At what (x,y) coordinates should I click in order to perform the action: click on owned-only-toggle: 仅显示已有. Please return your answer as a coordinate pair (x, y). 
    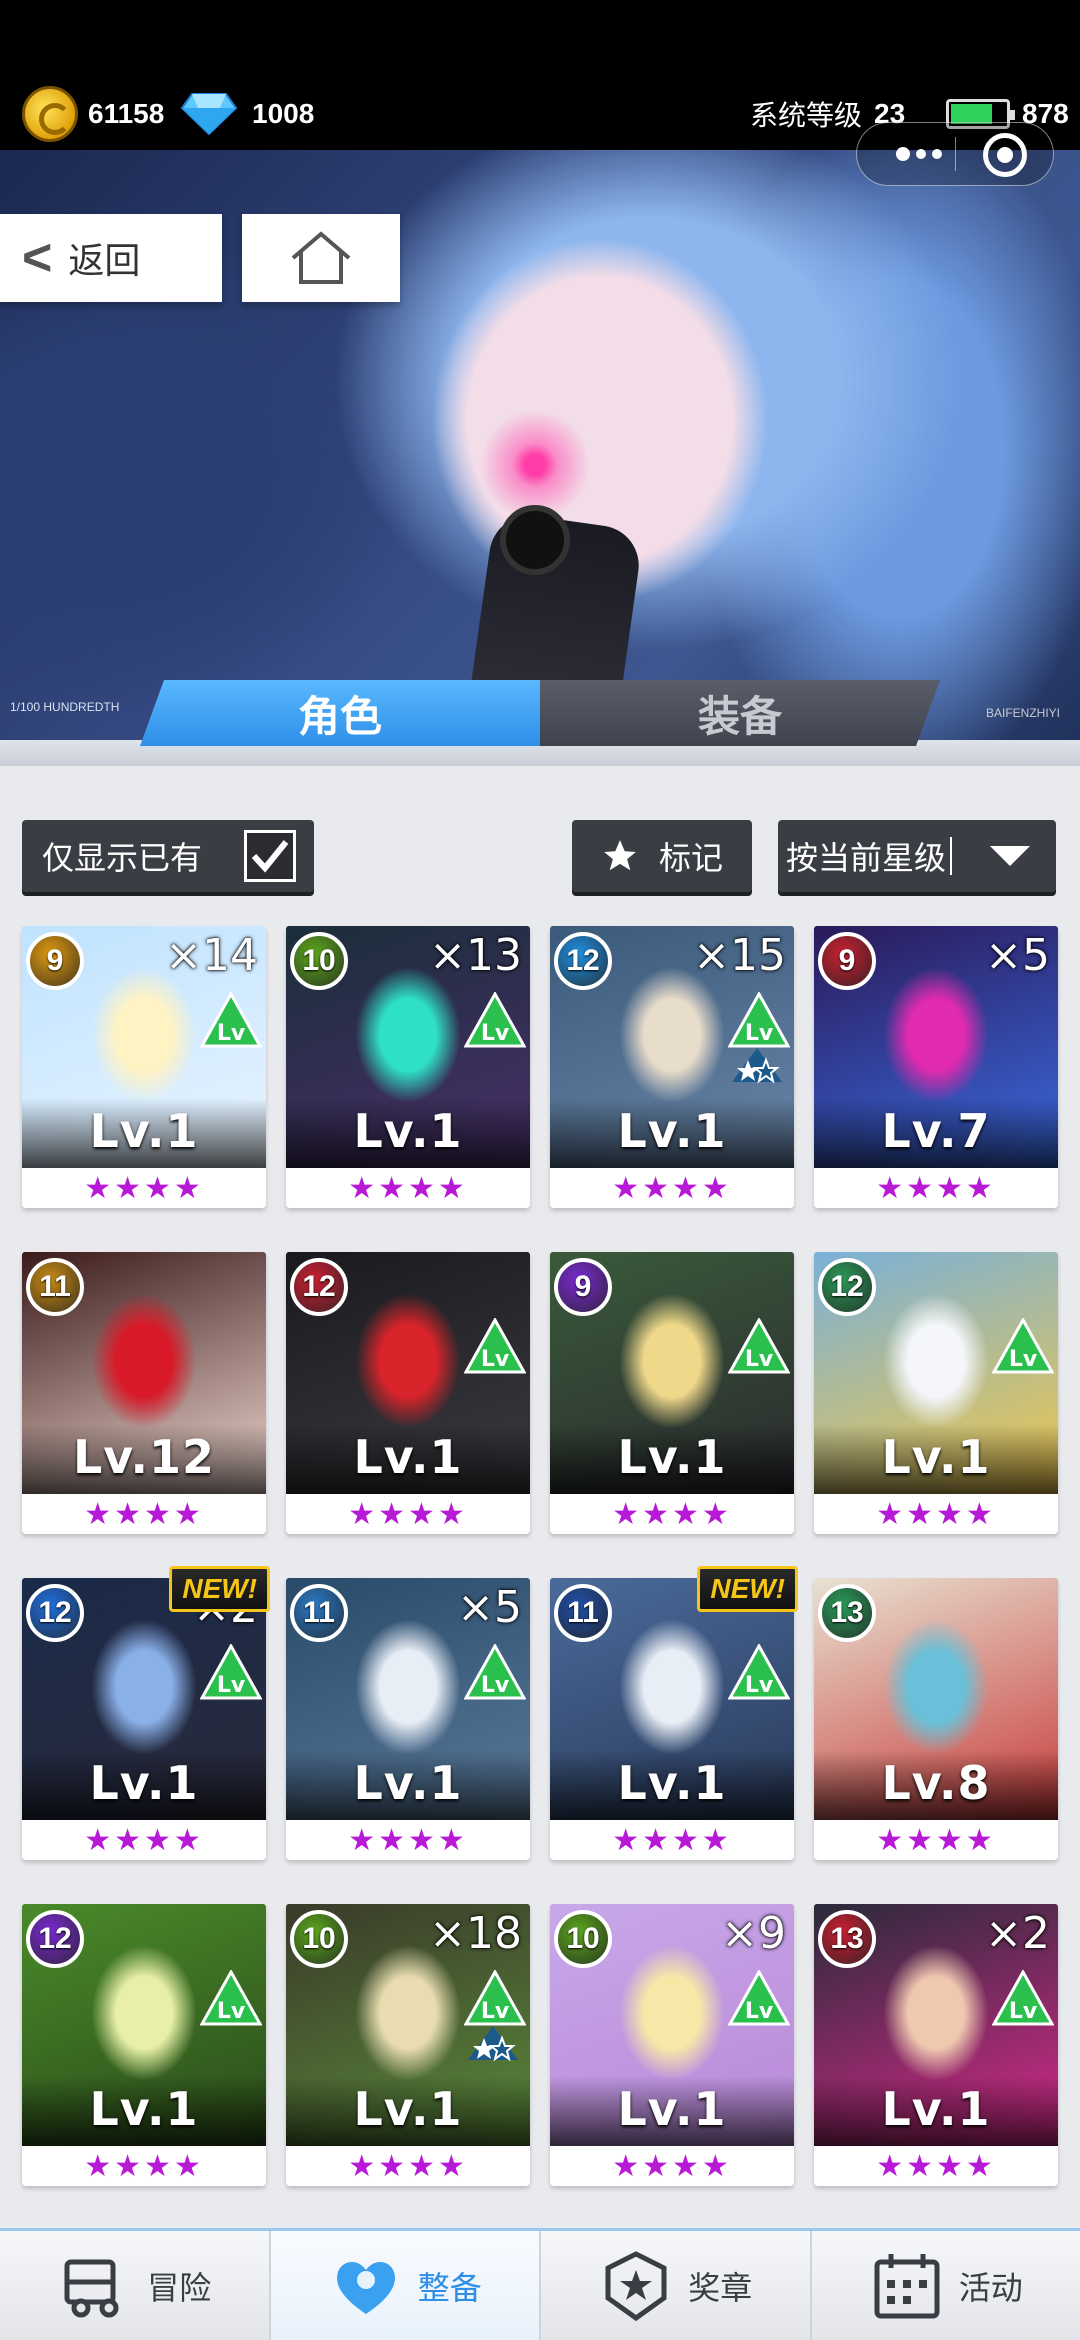
    Looking at the image, I should click on (168, 856).